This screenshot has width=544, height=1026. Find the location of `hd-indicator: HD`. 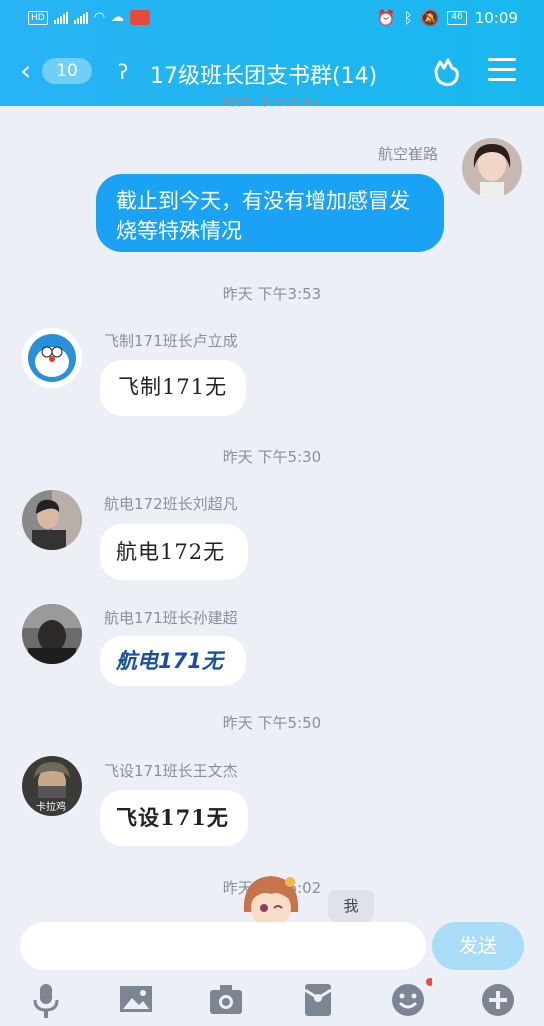

hd-indicator: HD is located at coordinates (38, 17).